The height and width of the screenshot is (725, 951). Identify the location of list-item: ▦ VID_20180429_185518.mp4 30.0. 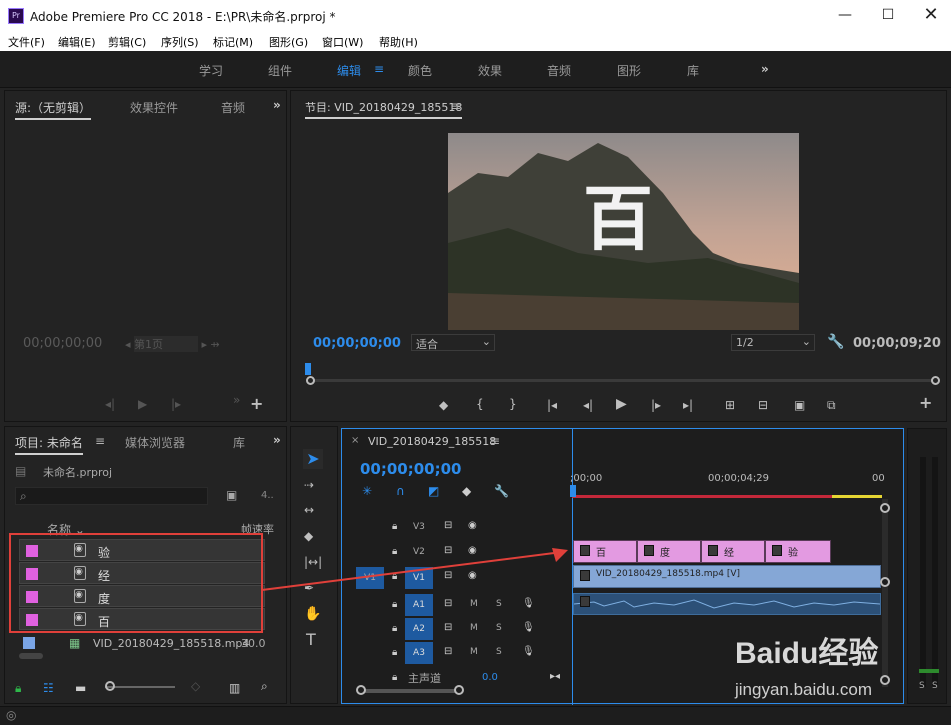
(149, 644).